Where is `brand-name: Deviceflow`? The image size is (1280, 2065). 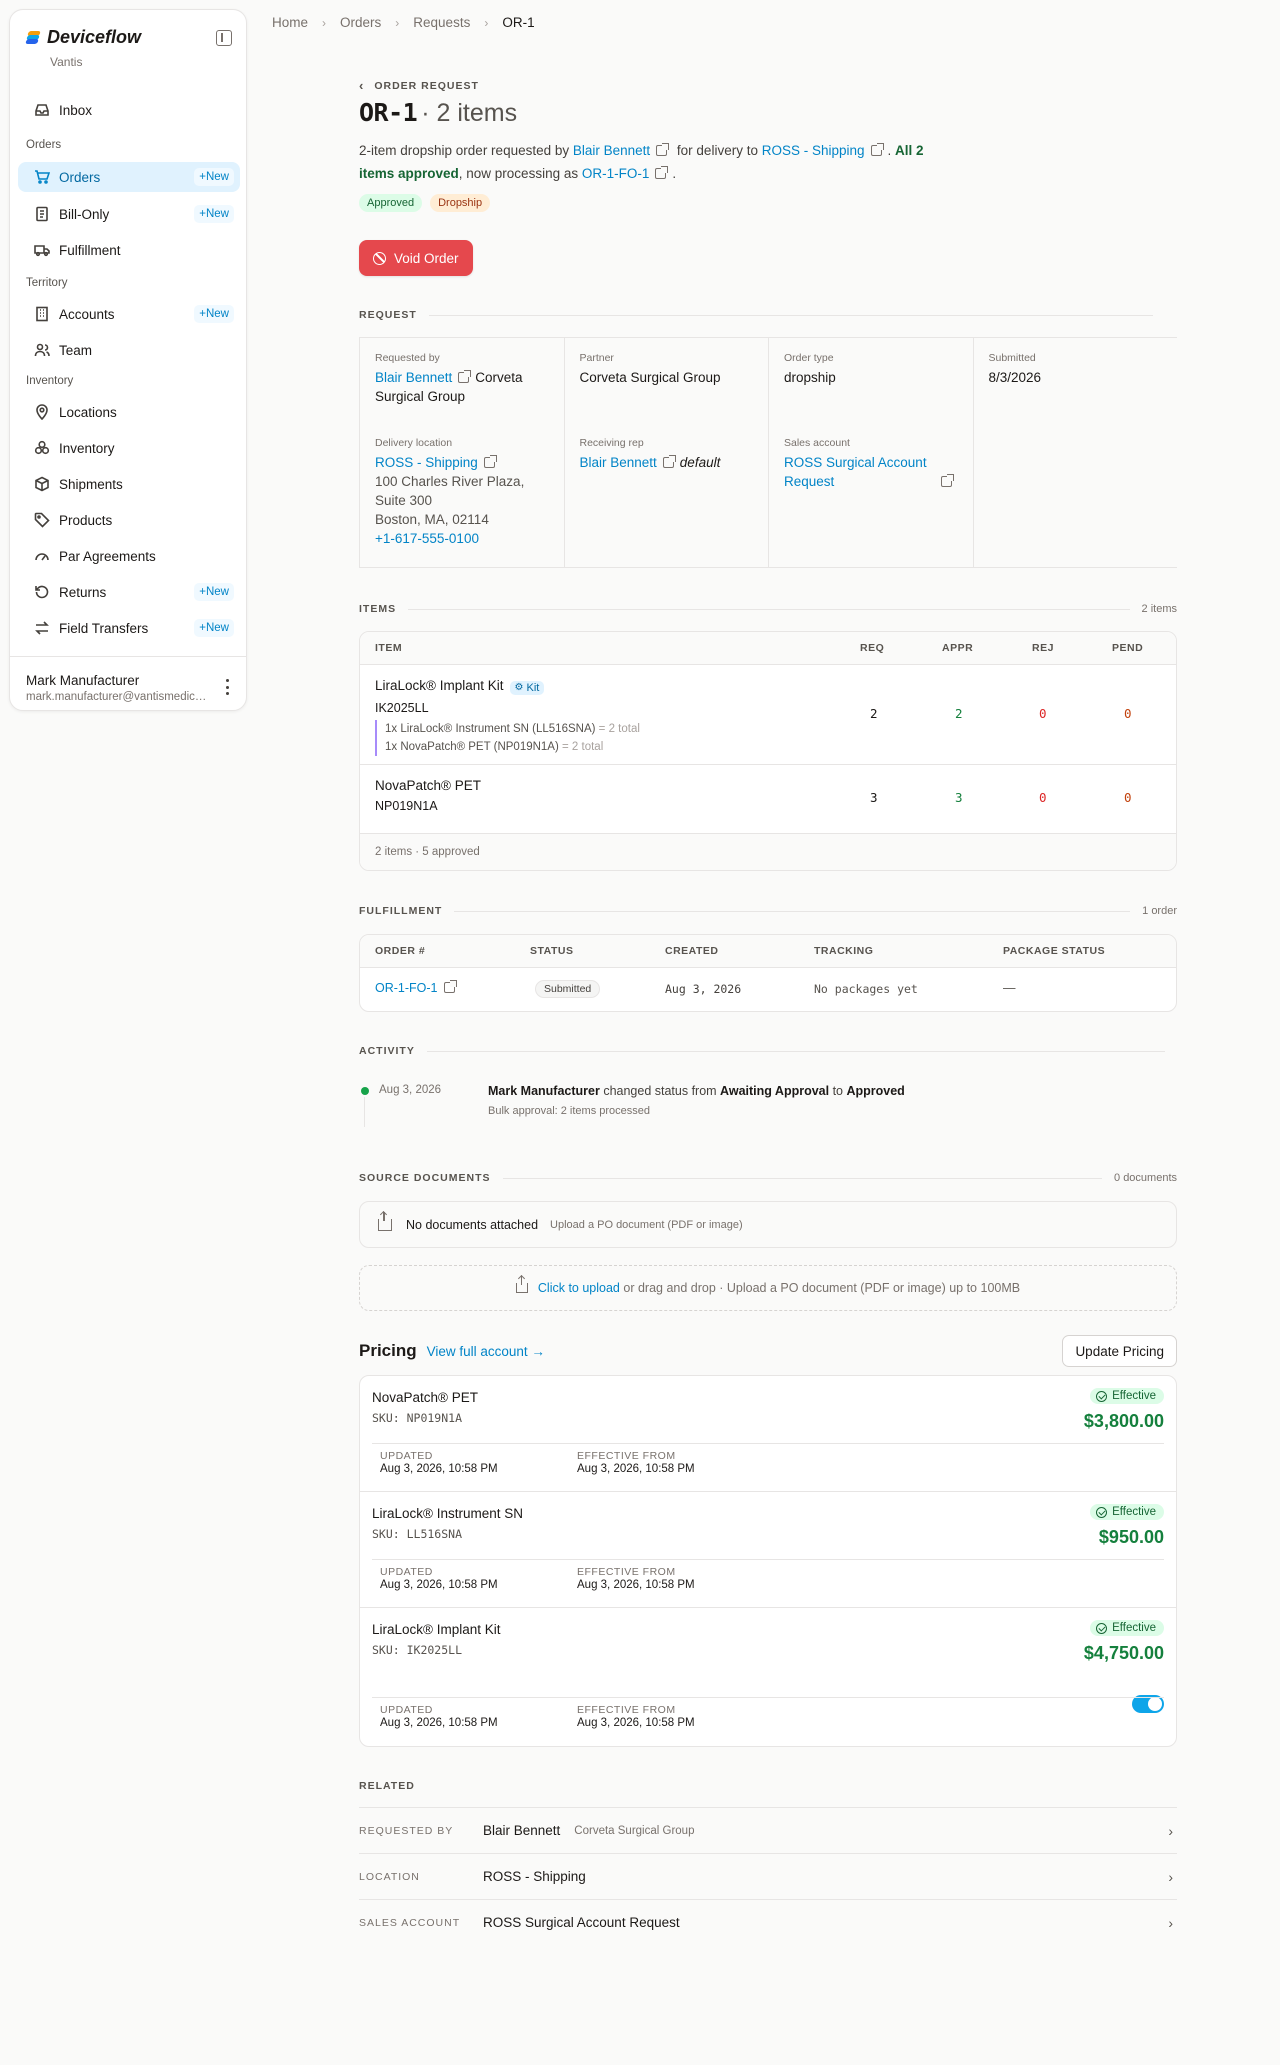
brand-name: Deviceflow is located at coordinates (94, 37).